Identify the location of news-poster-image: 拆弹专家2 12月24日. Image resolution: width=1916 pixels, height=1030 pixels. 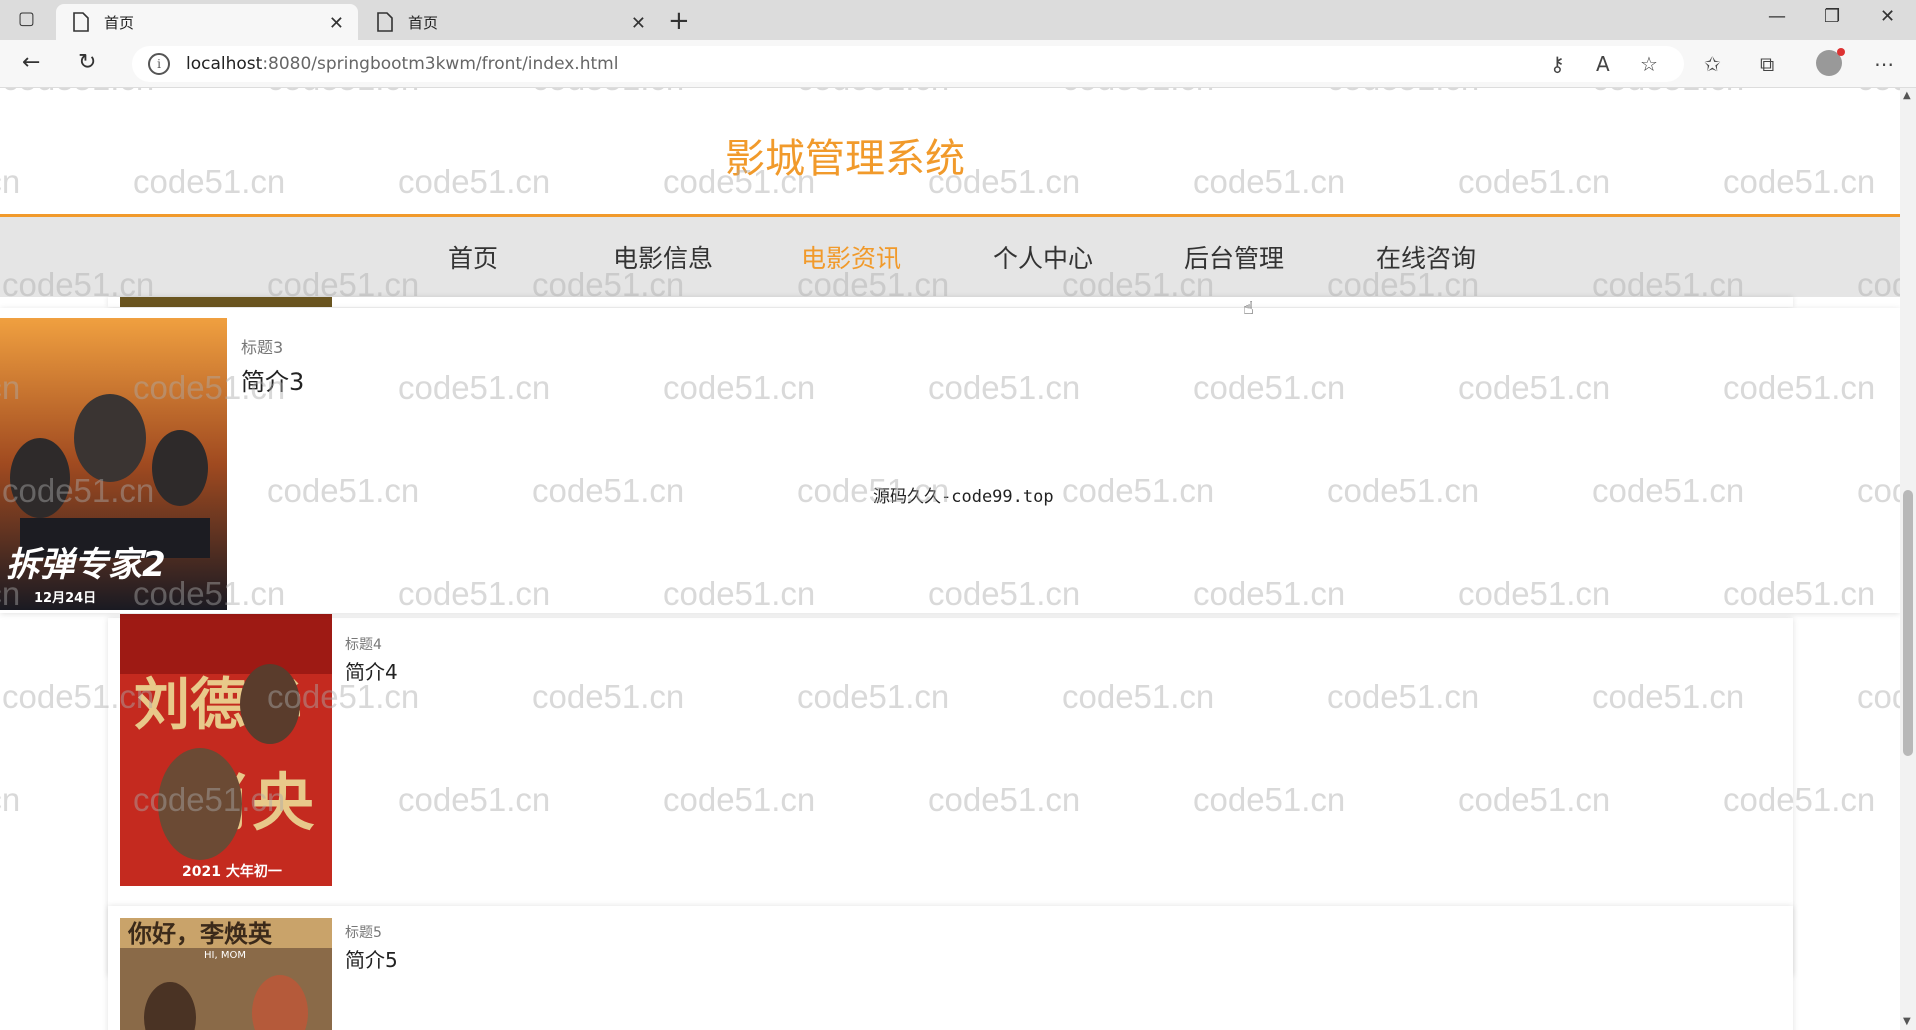
(113, 464).